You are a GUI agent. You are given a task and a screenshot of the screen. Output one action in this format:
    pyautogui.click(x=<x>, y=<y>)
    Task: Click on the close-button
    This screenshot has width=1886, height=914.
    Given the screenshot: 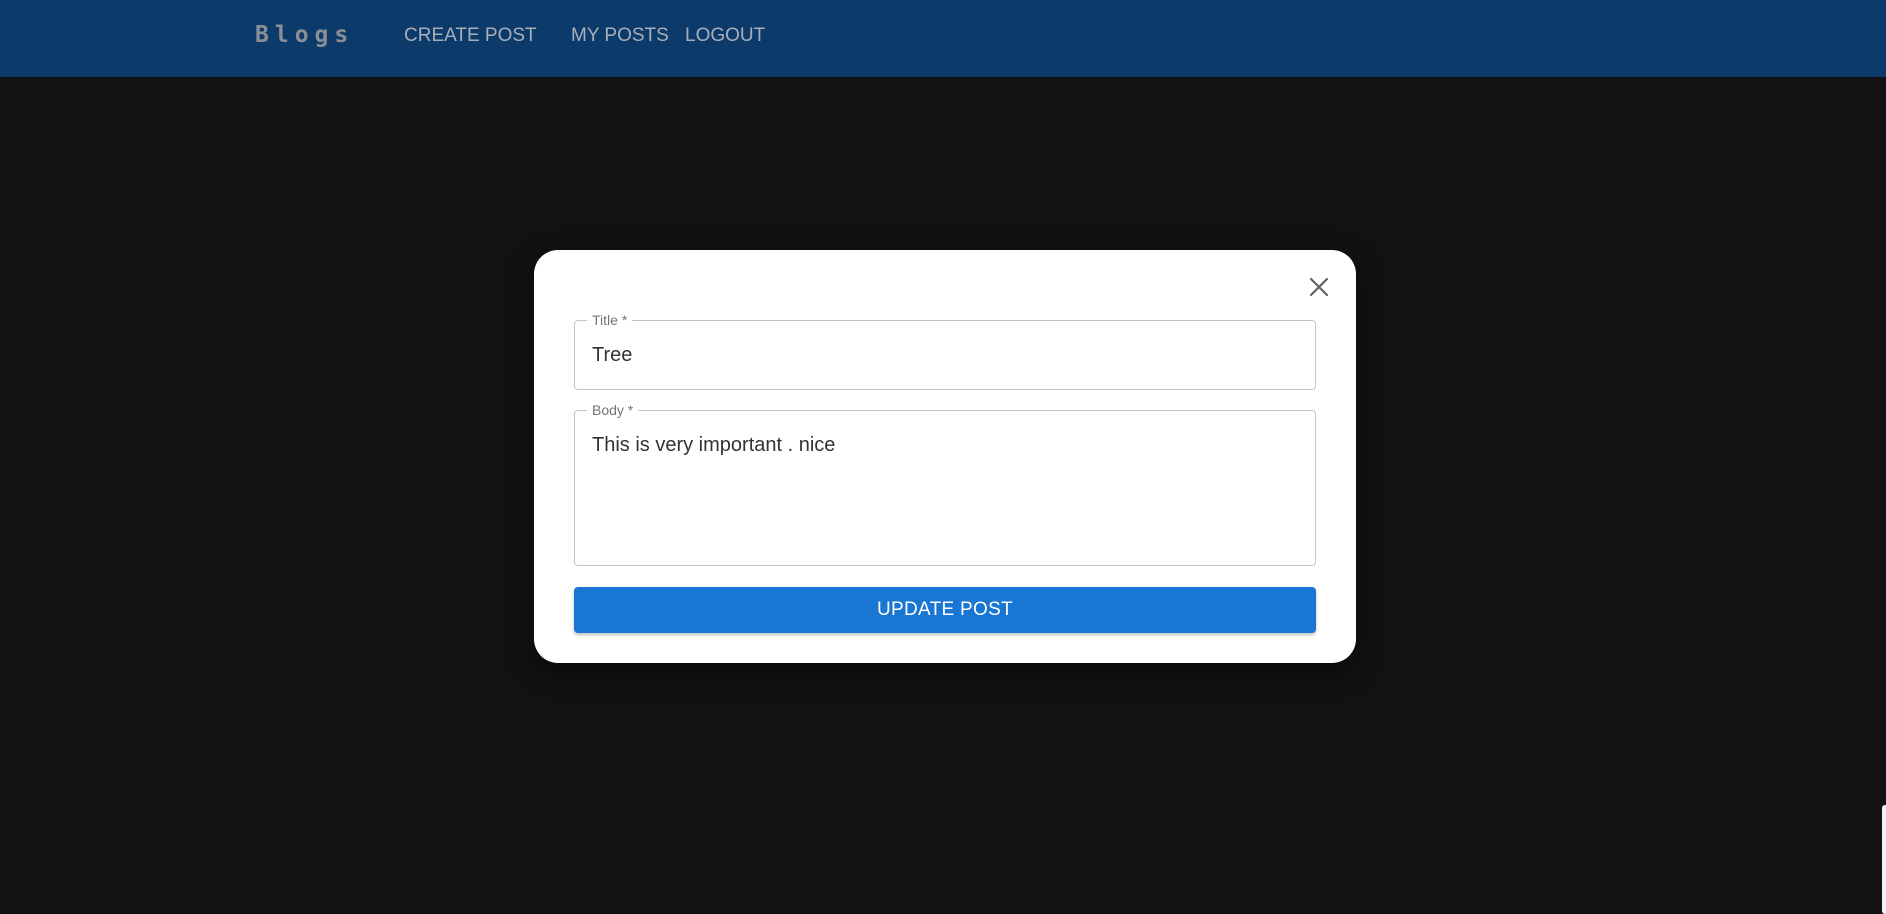 What is the action you would take?
    pyautogui.click(x=1319, y=287)
    